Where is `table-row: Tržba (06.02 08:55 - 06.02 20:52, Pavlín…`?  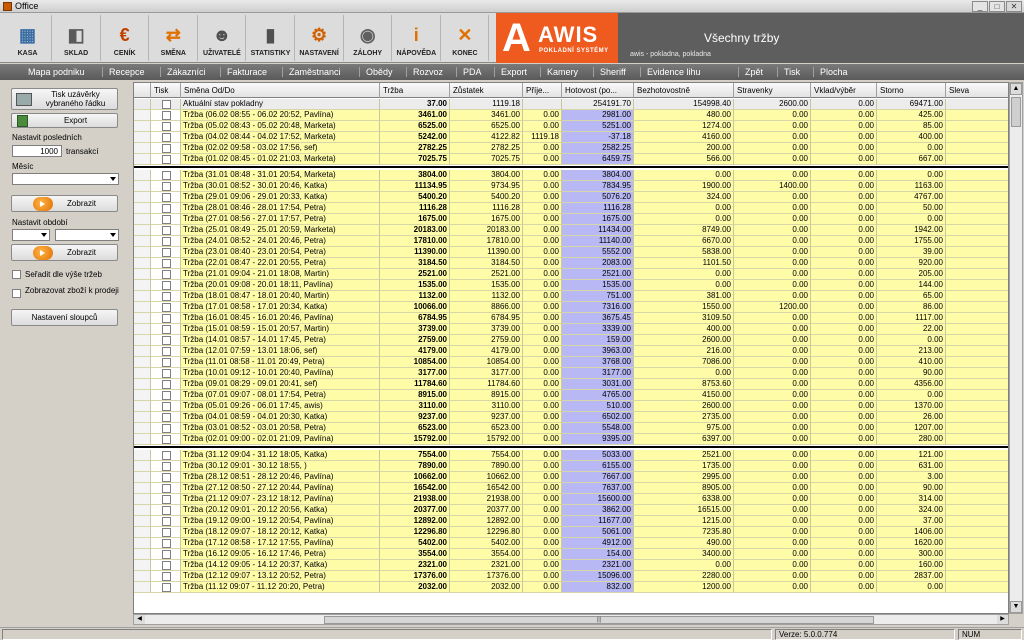
table-row: Tržba (06.02 08:55 - 06.02 20:52, Pavlín… is located at coordinates (571, 115).